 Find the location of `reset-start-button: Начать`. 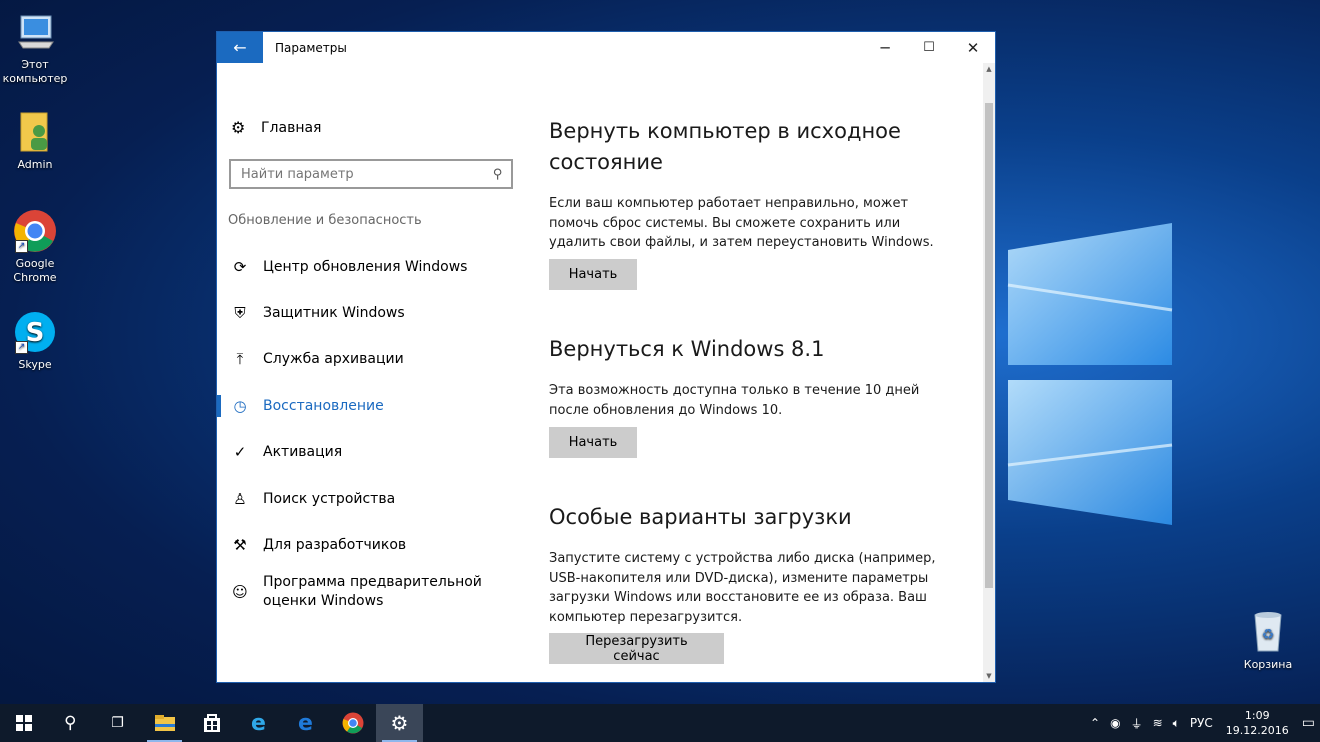

reset-start-button: Начать is located at coordinates (593, 274).